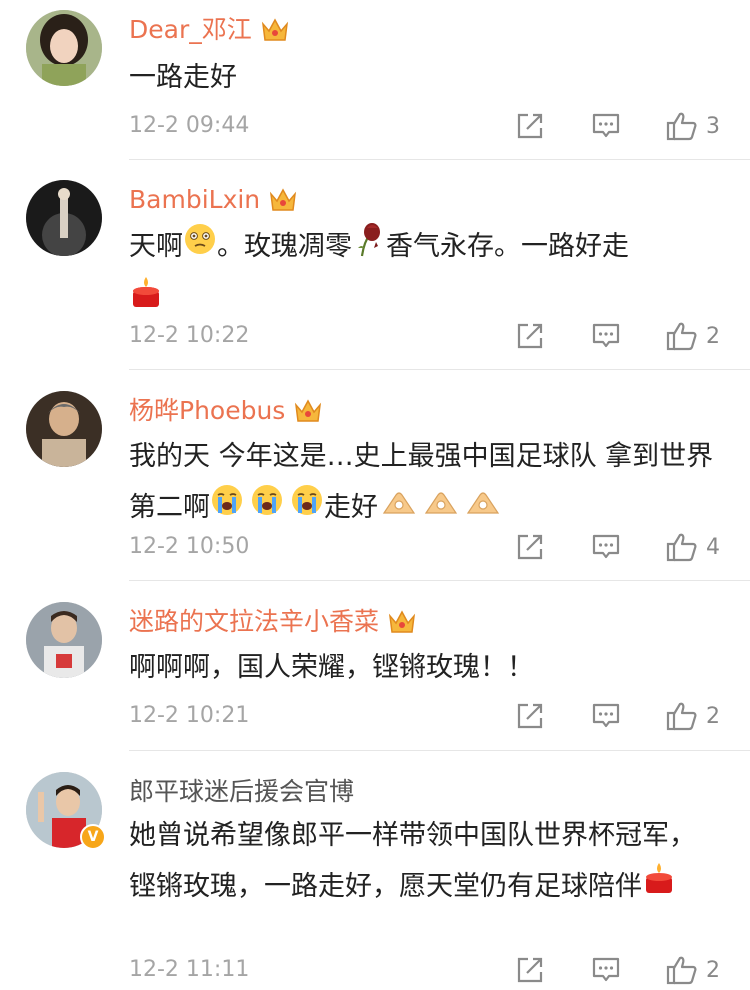  What do you see at coordinates (189, 715) in the screenshot?
I see `comment-time: 12-2 10:21` at bounding box center [189, 715].